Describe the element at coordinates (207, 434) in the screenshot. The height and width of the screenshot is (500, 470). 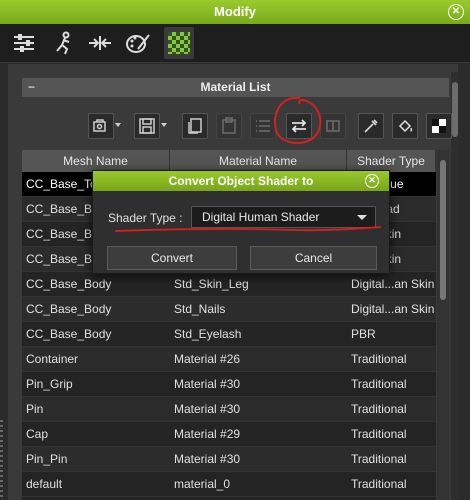
I see `material-name-cell: Material #29` at that location.